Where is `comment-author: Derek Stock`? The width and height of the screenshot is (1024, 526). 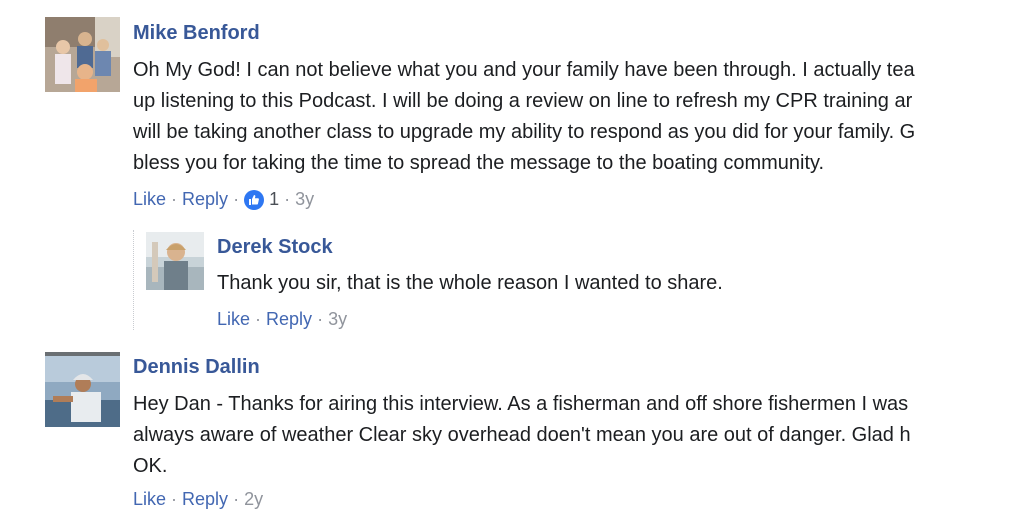
comment-author: Derek Stock is located at coordinates (275, 247).